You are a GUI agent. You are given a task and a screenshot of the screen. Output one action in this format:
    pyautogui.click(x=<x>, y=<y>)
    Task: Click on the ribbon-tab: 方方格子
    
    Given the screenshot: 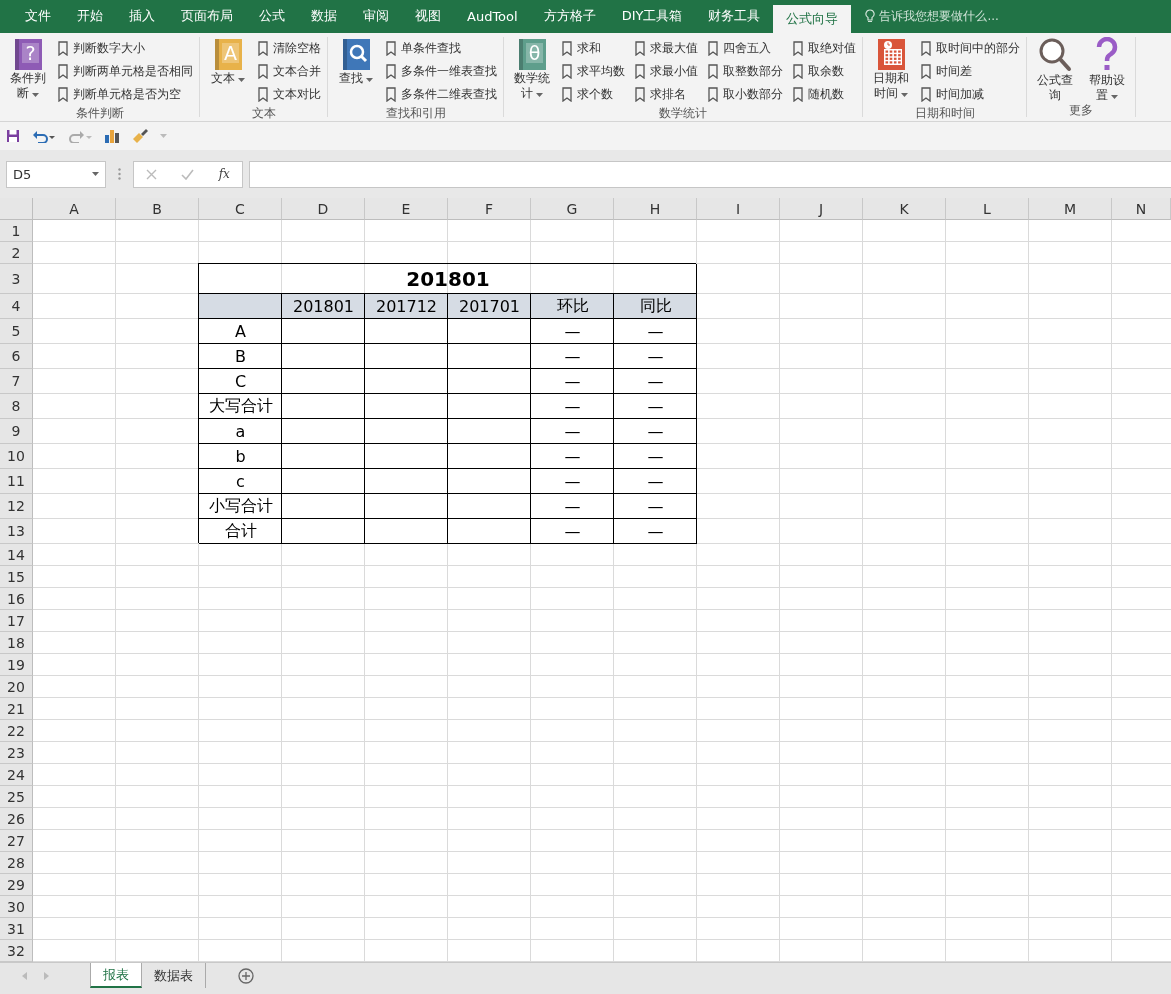 What is the action you would take?
    pyautogui.click(x=569, y=16)
    